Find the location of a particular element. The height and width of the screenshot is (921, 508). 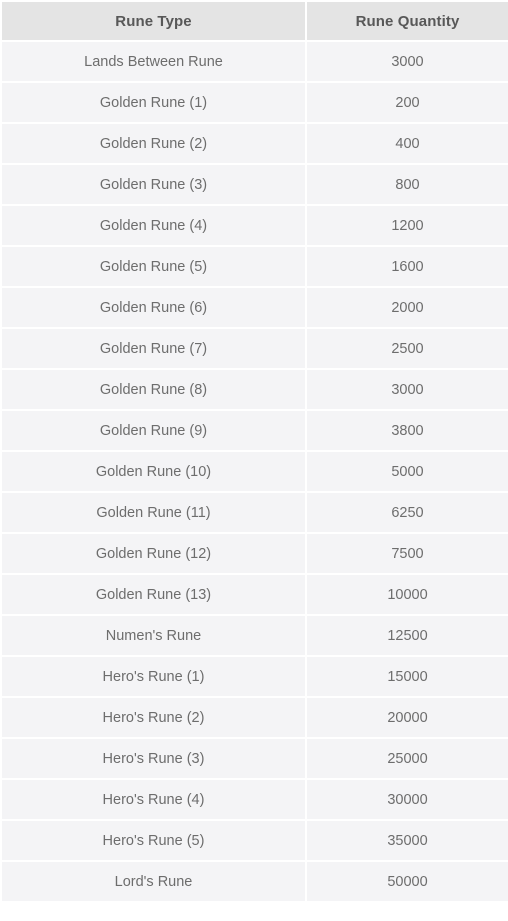

cell-rune-quantity: 6250 is located at coordinates (407, 512).